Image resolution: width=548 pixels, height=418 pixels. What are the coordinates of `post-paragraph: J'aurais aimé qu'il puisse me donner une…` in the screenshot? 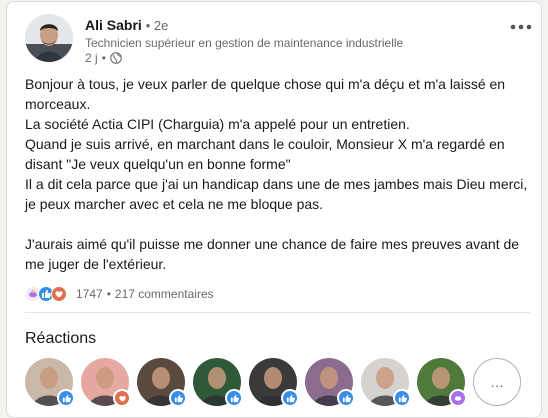 It's located at (272, 254).